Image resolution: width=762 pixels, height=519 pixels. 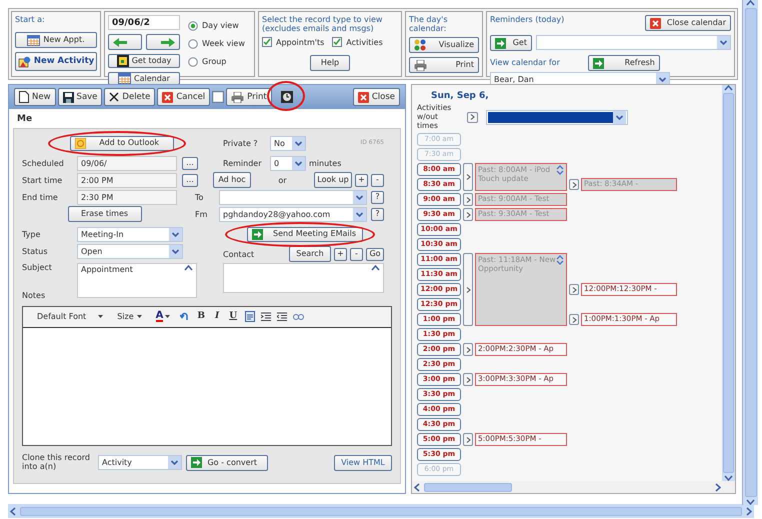 I want to click on from-dropdown: pghdandoy28@yahoo.com, so click(x=293, y=214).